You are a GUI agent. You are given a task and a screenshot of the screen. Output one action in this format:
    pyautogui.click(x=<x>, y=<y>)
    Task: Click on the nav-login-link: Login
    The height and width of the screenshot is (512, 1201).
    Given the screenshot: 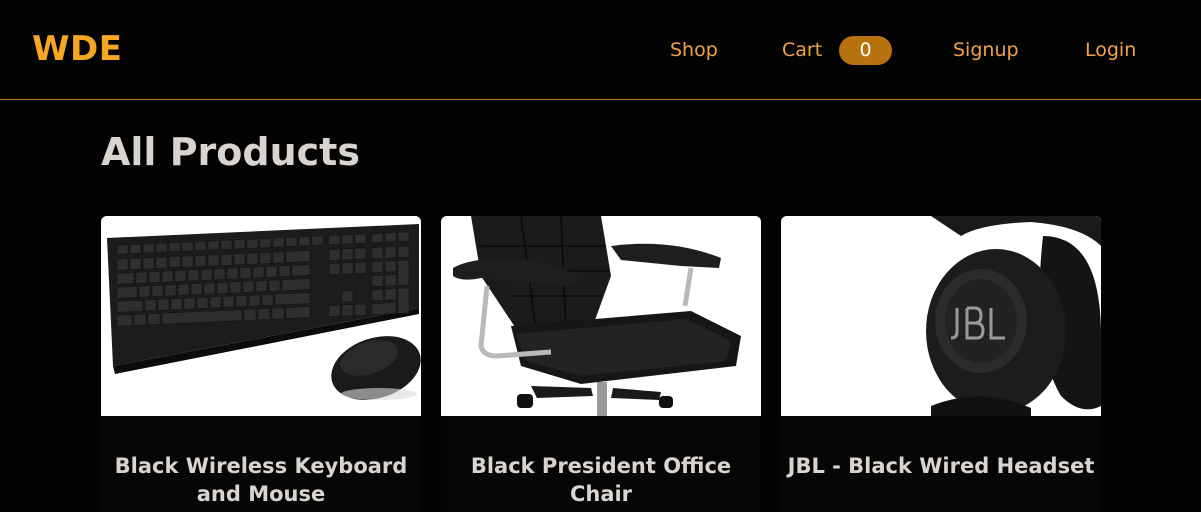 What is the action you would take?
    pyautogui.click(x=1110, y=50)
    